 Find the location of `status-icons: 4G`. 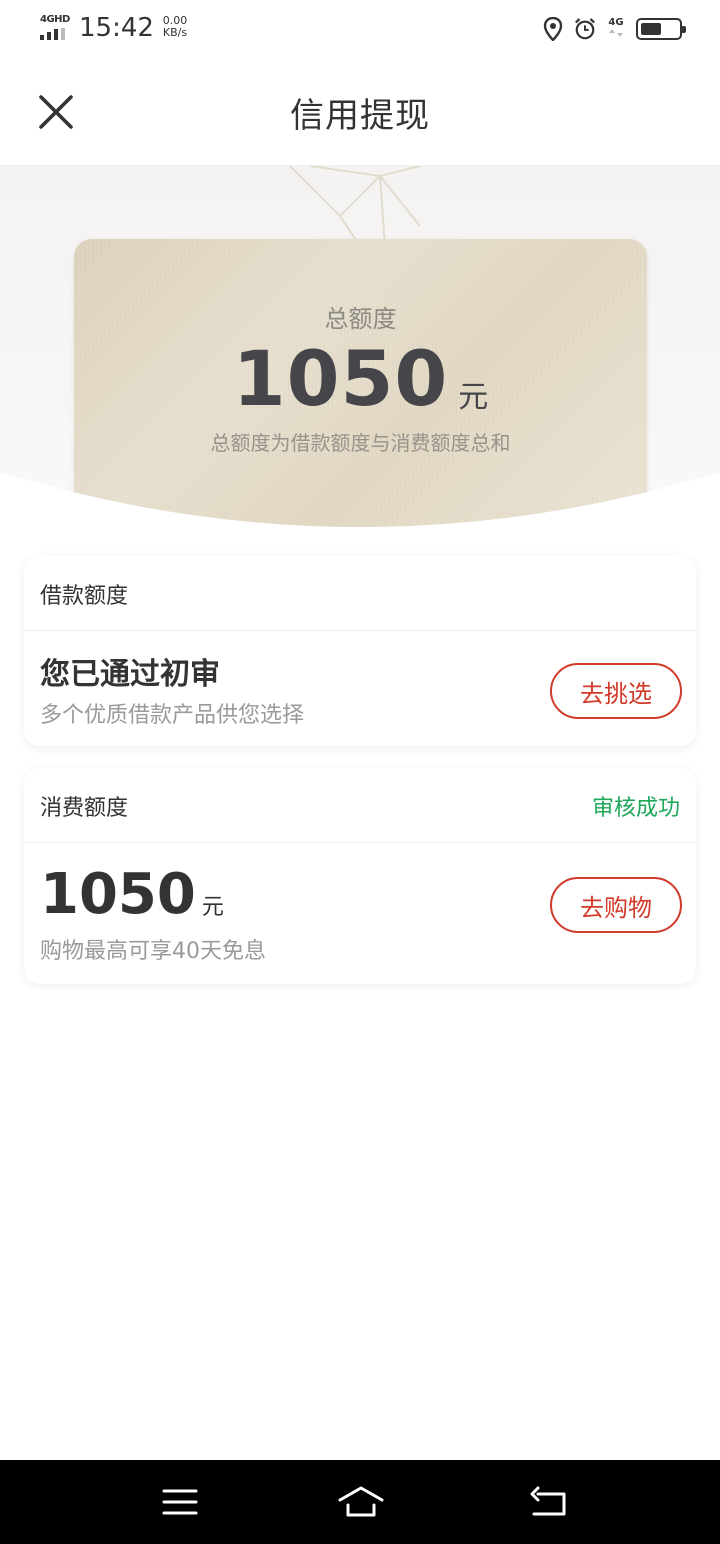

status-icons: 4G is located at coordinates (614, 29).